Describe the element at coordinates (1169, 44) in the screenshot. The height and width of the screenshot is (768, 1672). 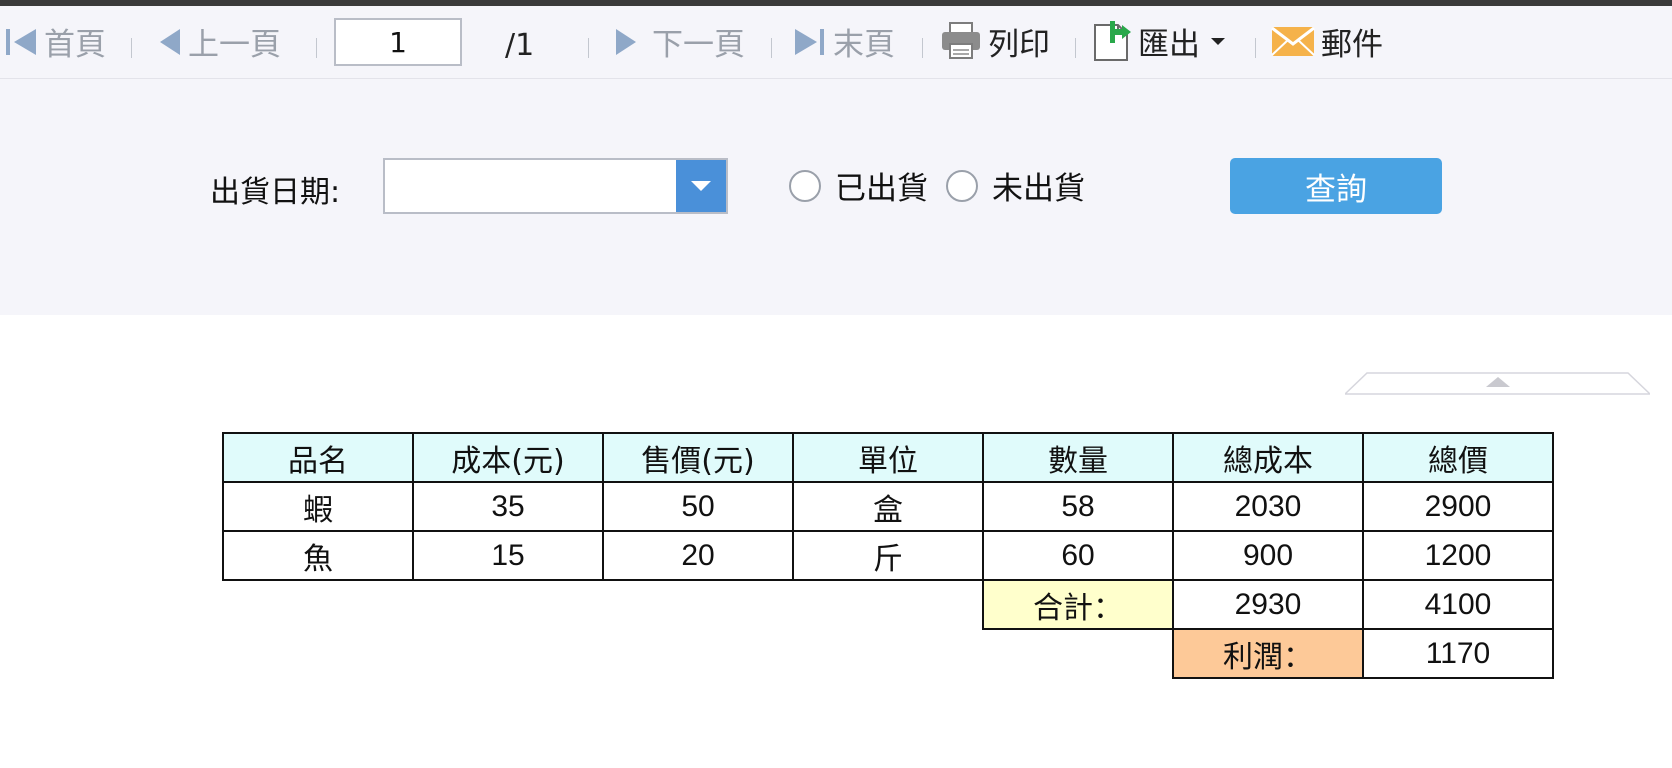
I see `export-label: 匯出` at that location.